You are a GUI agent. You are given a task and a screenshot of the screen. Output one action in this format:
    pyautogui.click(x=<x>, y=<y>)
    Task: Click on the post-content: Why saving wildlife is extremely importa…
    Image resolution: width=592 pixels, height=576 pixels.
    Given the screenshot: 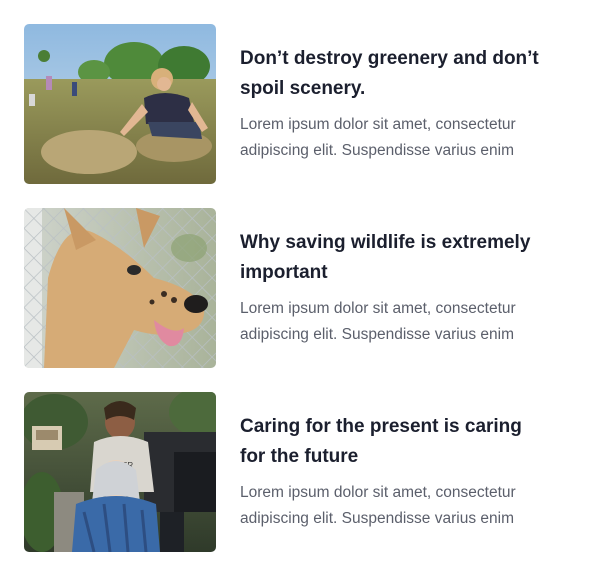 What is the action you would take?
    pyautogui.click(x=390, y=288)
    